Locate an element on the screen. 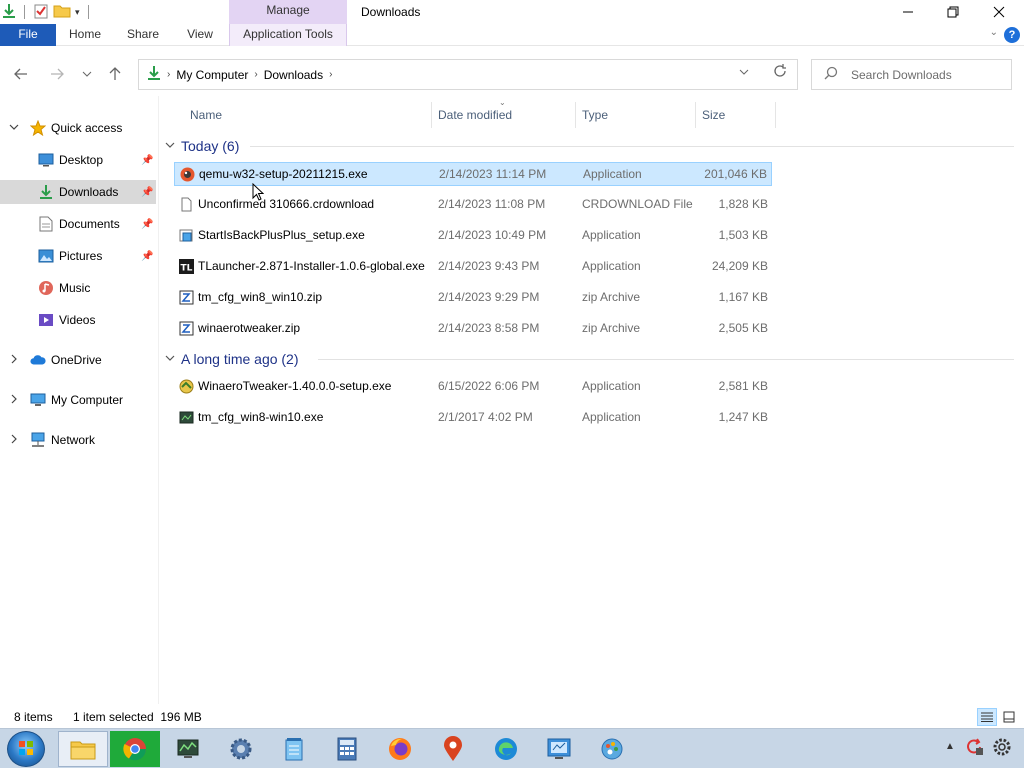  nav-pictures: Pictures 📌 is located at coordinates (78, 256).